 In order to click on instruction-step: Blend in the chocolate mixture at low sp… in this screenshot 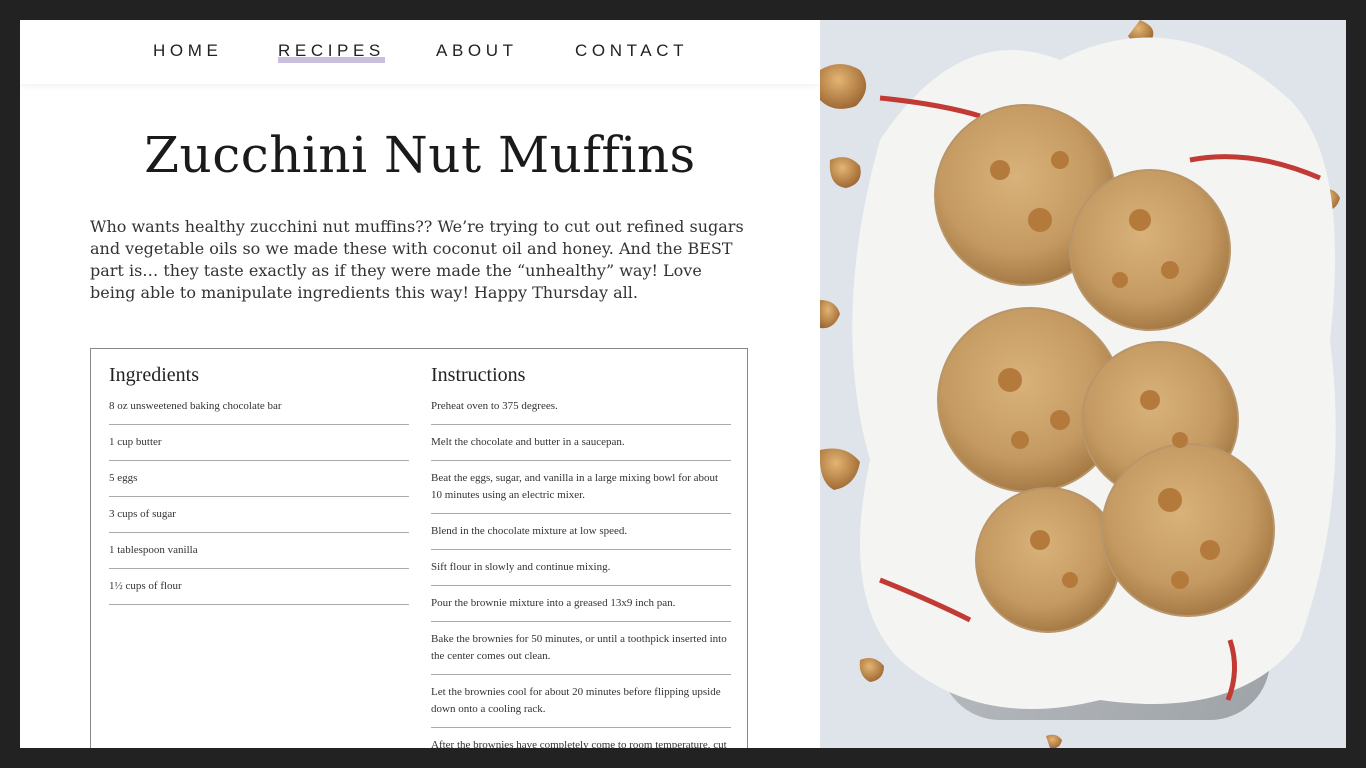, I will do `click(581, 535)`.